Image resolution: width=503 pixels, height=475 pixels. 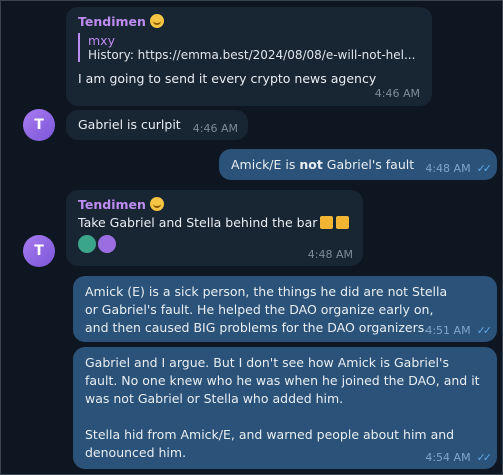 I want to click on reply-sender-name: mxy, so click(x=101, y=40).